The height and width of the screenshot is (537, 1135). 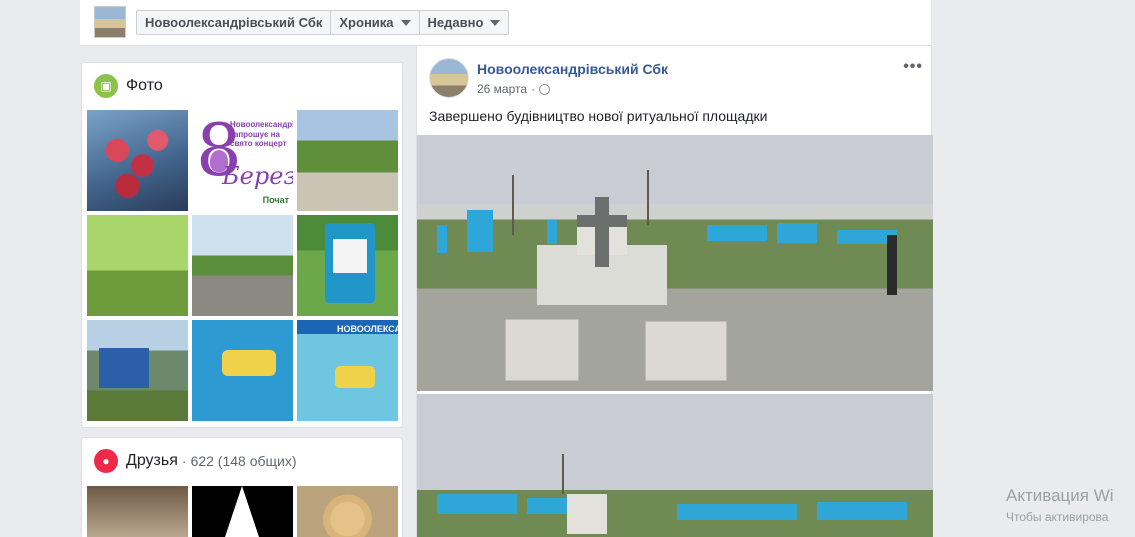 What do you see at coordinates (110, 22) in the screenshot?
I see `page-avatar` at bounding box center [110, 22].